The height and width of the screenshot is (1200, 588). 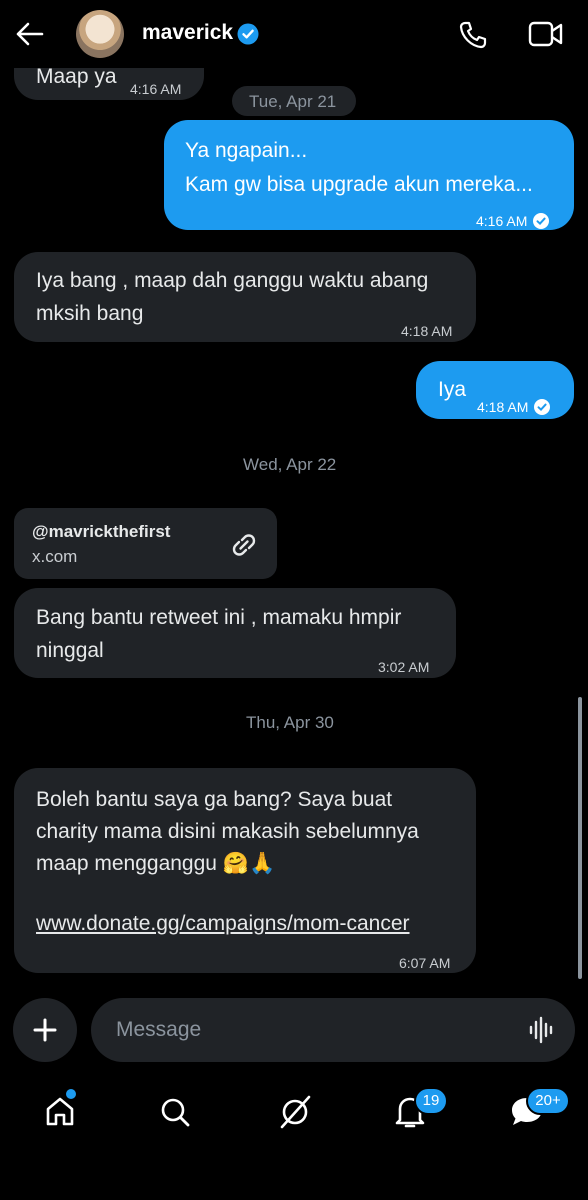 What do you see at coordinates (214, 799) in the screenshot?
I see `message-text-line: Boleh bantu saya ga bang? Saya buat` at bounding box center [214, 799].